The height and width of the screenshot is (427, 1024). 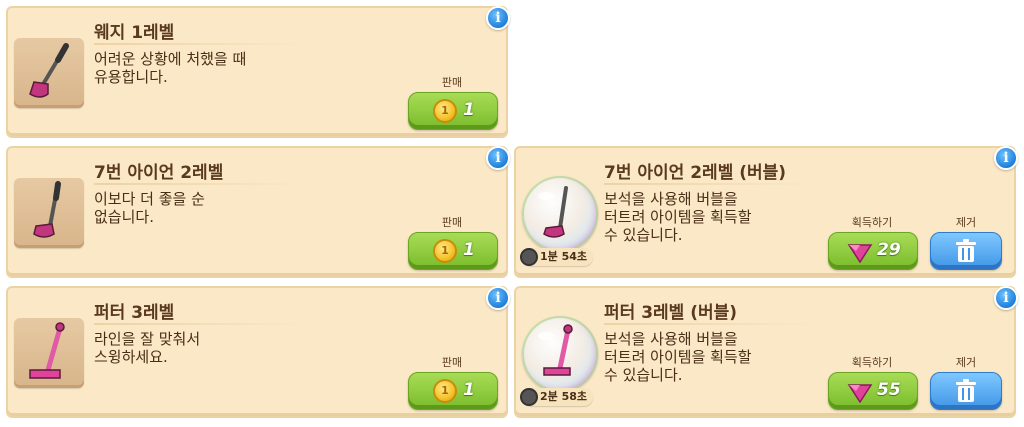 I want to click on desc-line: 유용합니다., so click(x=131, y=77).